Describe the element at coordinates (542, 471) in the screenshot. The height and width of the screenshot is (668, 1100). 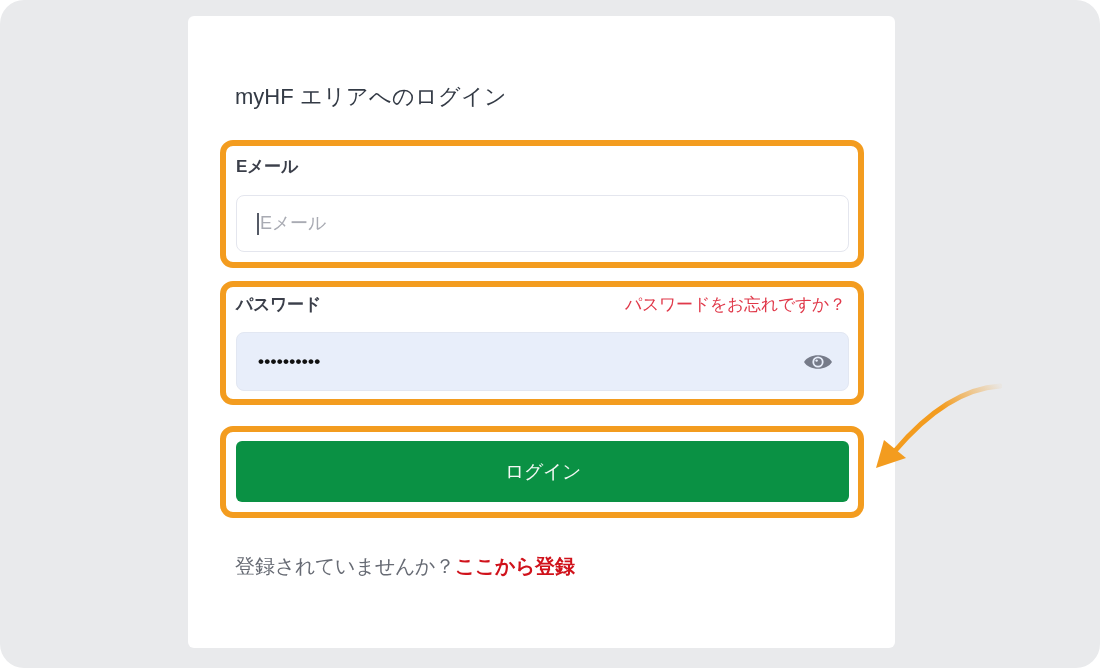
I see `login-button: ログイン` at that location.